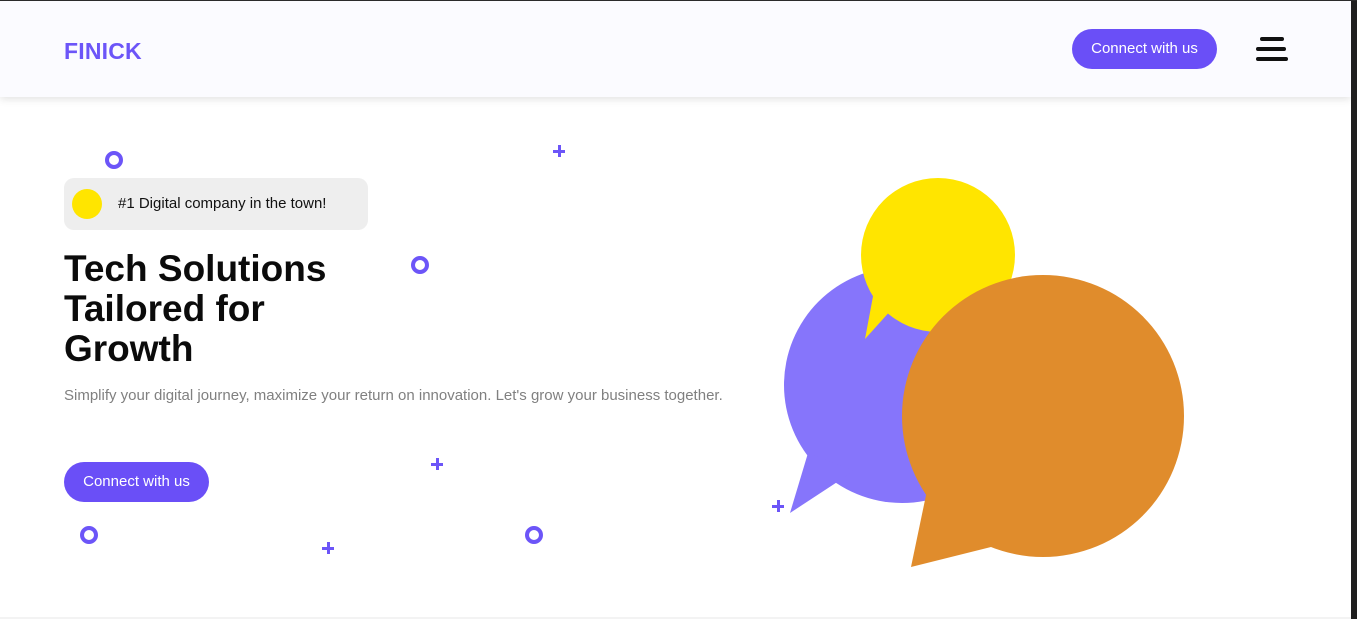 The image size is (1357, 619). What do you see at coordinates (1272, 50) in the screenshot?
I see `hamburger-menu-icon` at bounding box center [1272, 50].